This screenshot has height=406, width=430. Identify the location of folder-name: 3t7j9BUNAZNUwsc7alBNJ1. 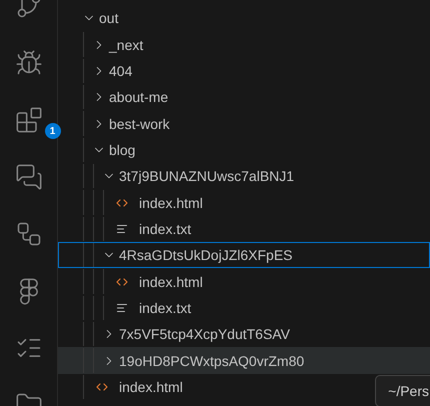
(206, 176).